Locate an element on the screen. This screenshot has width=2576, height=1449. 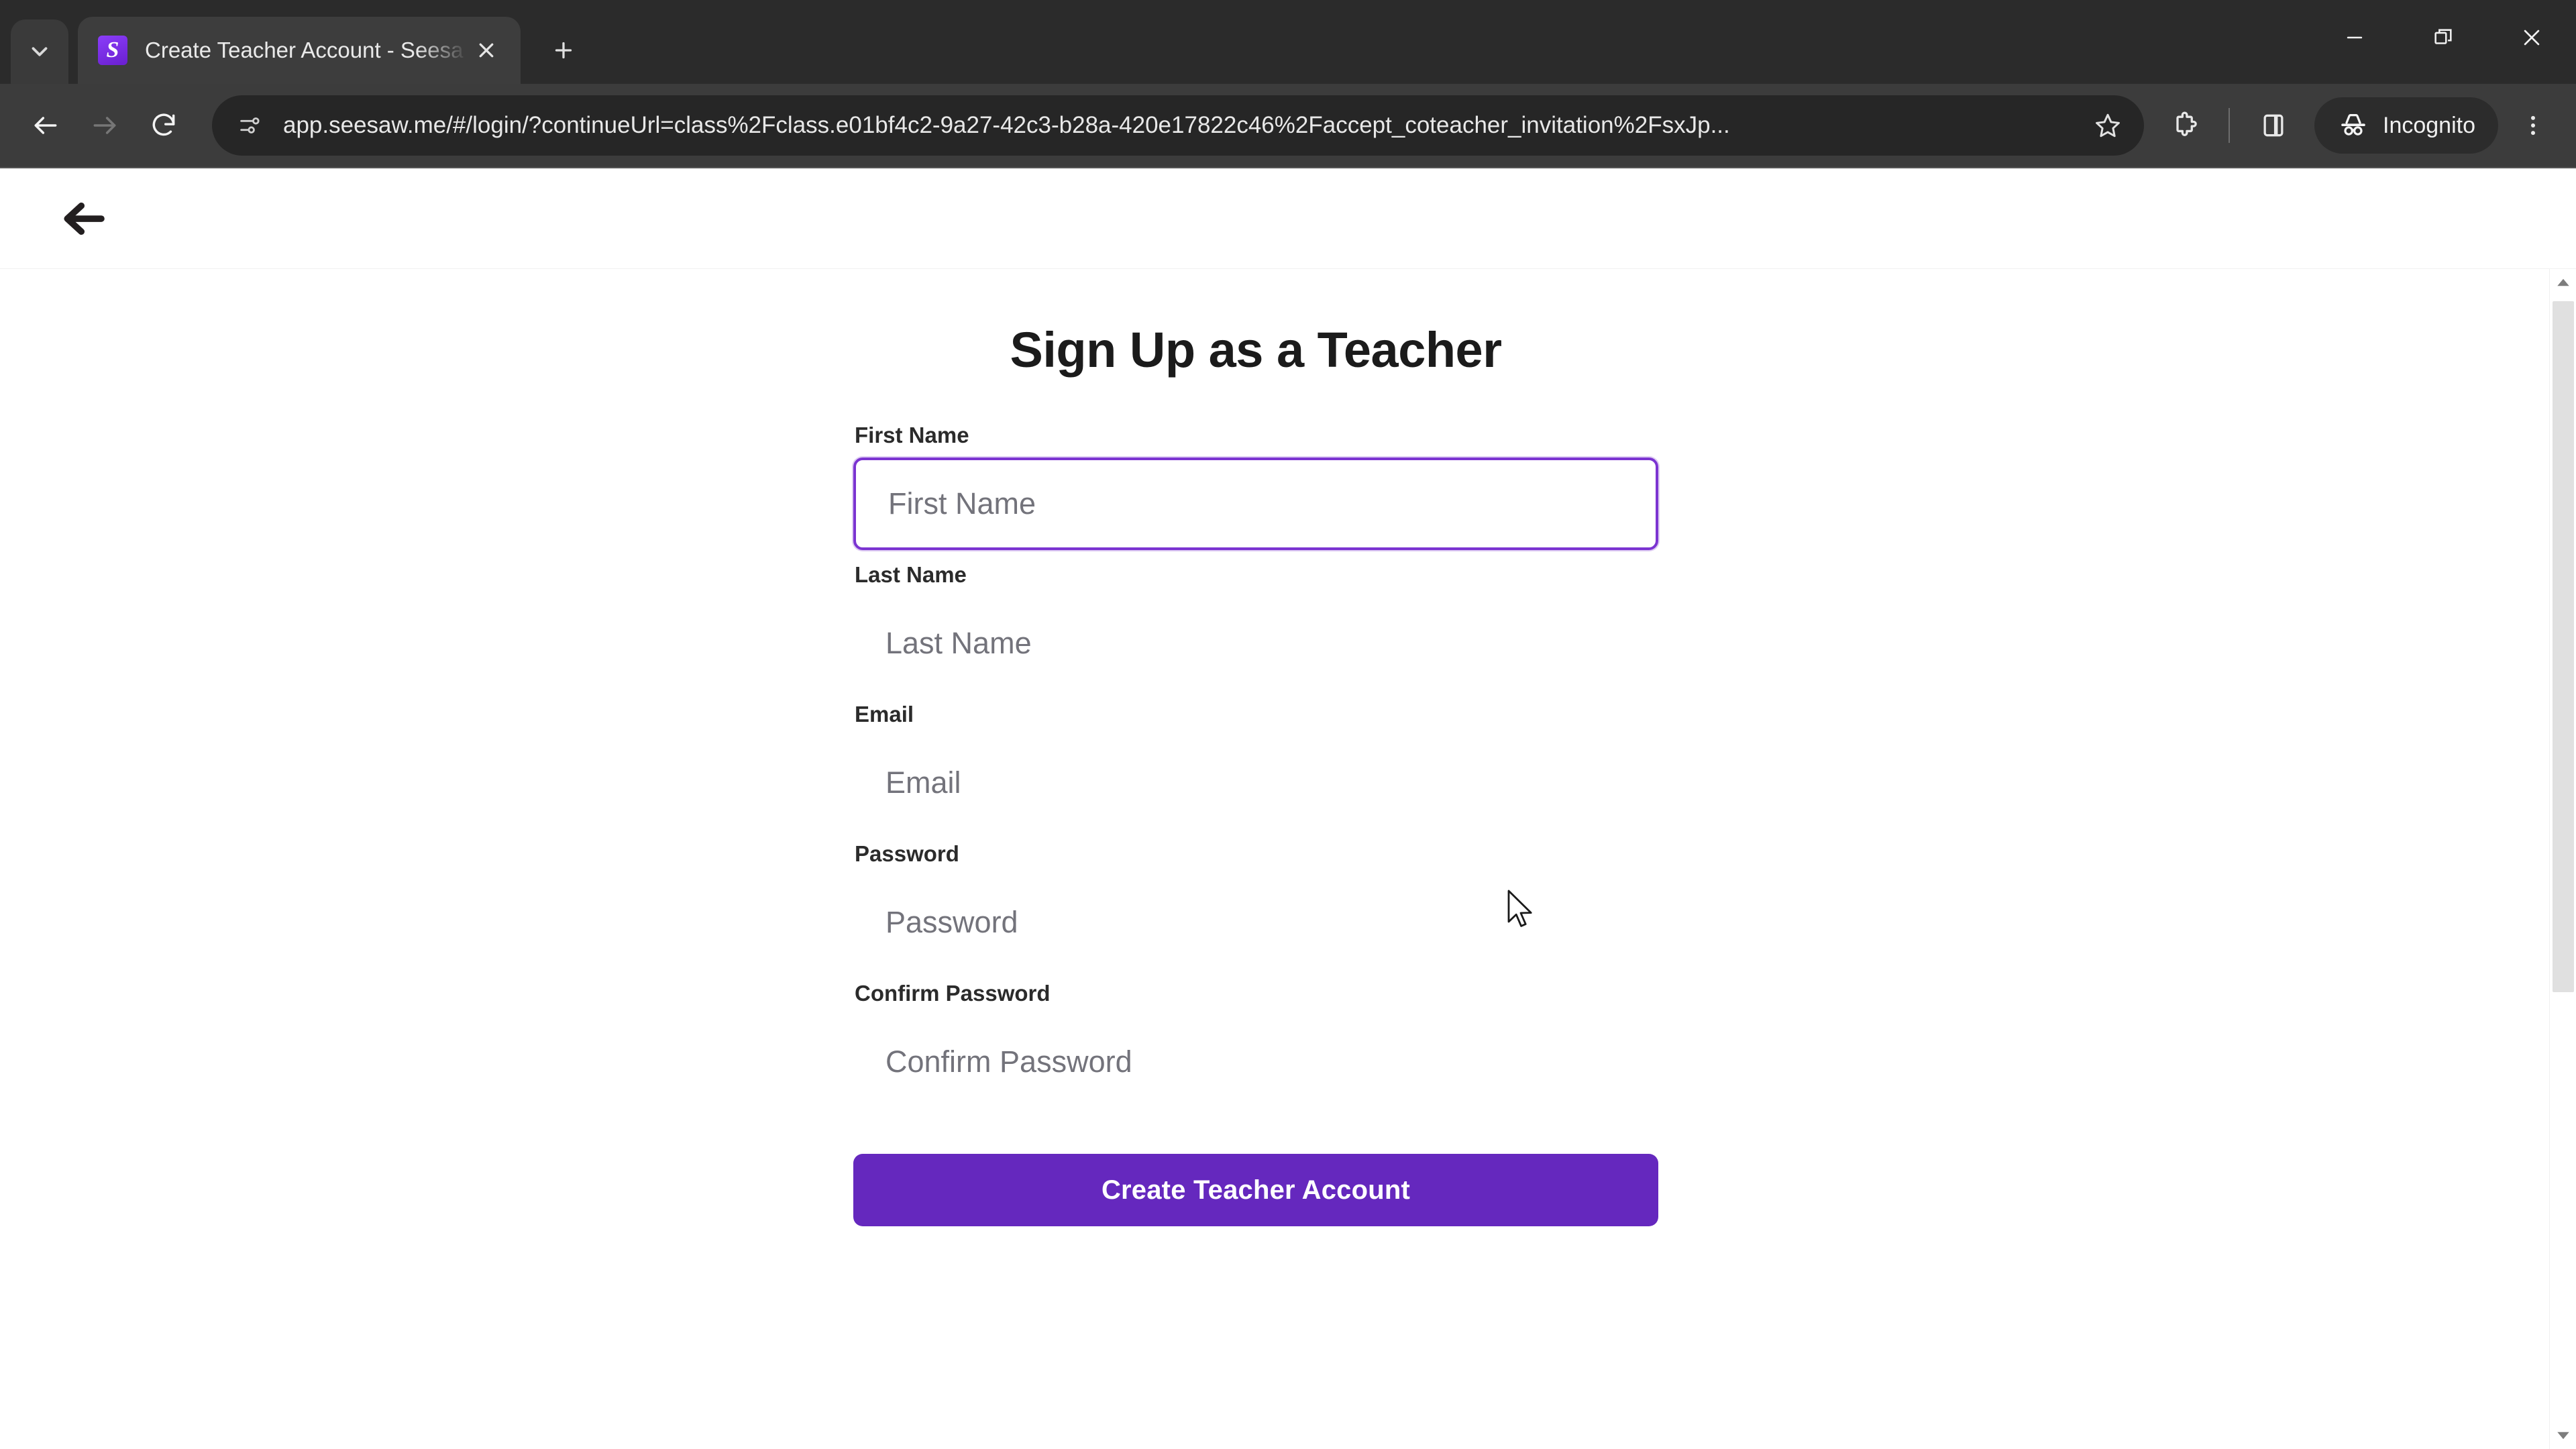
reload-icon is located at coordinates (163, 124).